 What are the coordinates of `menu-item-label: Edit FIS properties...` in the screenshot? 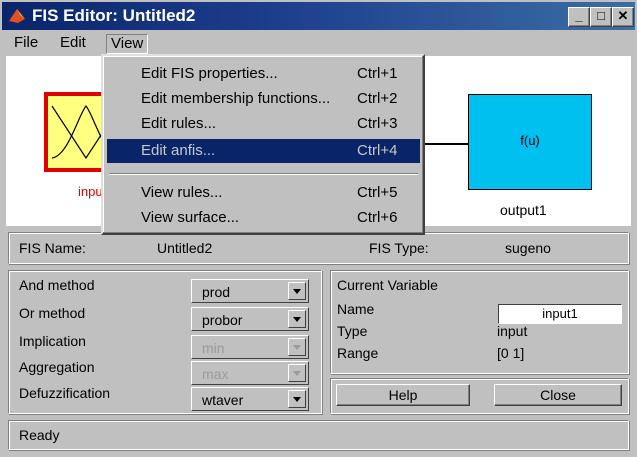 It's located at (209, 73).